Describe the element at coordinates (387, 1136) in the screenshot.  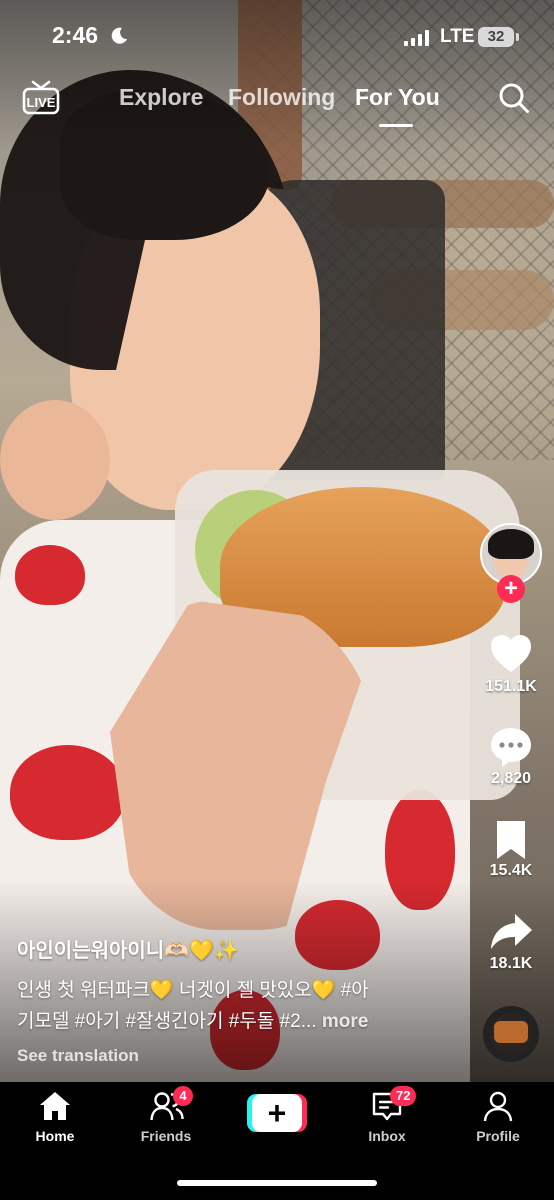
I see `nav-inbox-label: Inbox` at that location.